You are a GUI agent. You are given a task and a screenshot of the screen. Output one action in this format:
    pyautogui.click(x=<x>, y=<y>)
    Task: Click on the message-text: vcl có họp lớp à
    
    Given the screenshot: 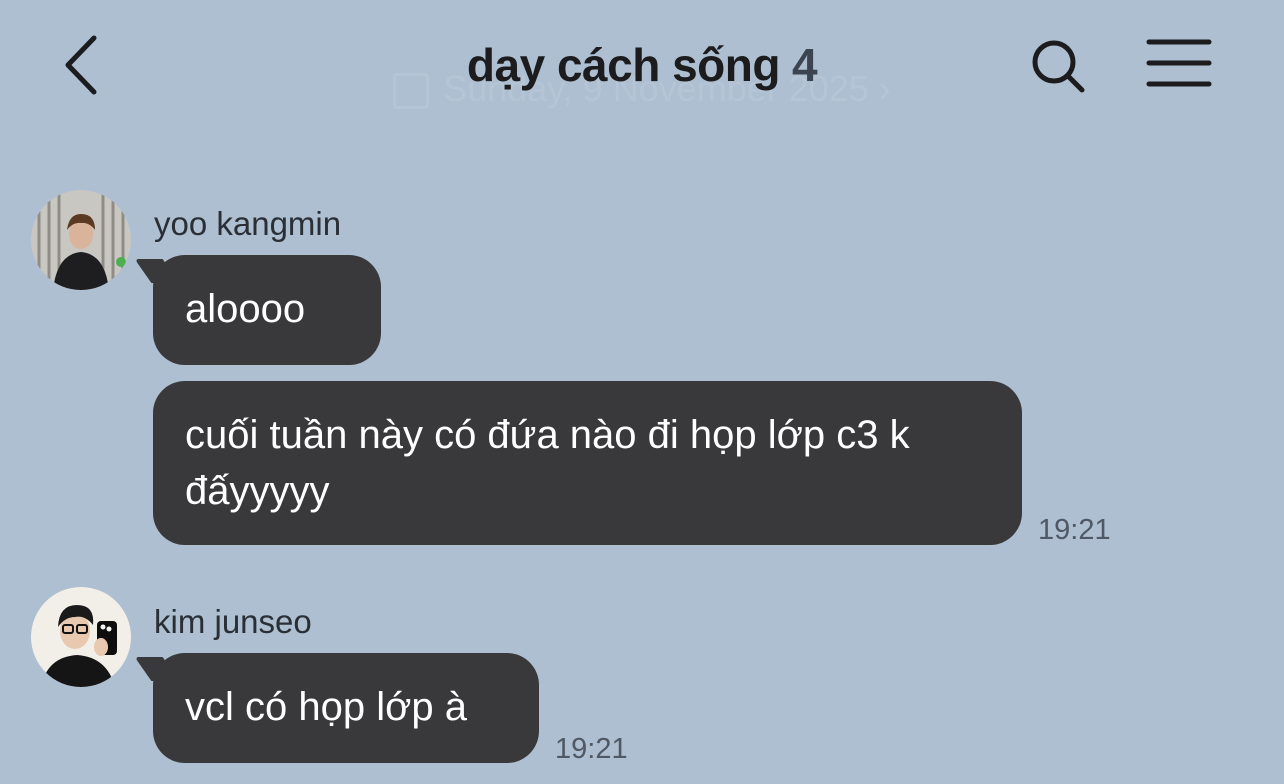 What is the action you would take?
    pyautogui.click(x=326, y=707)
    